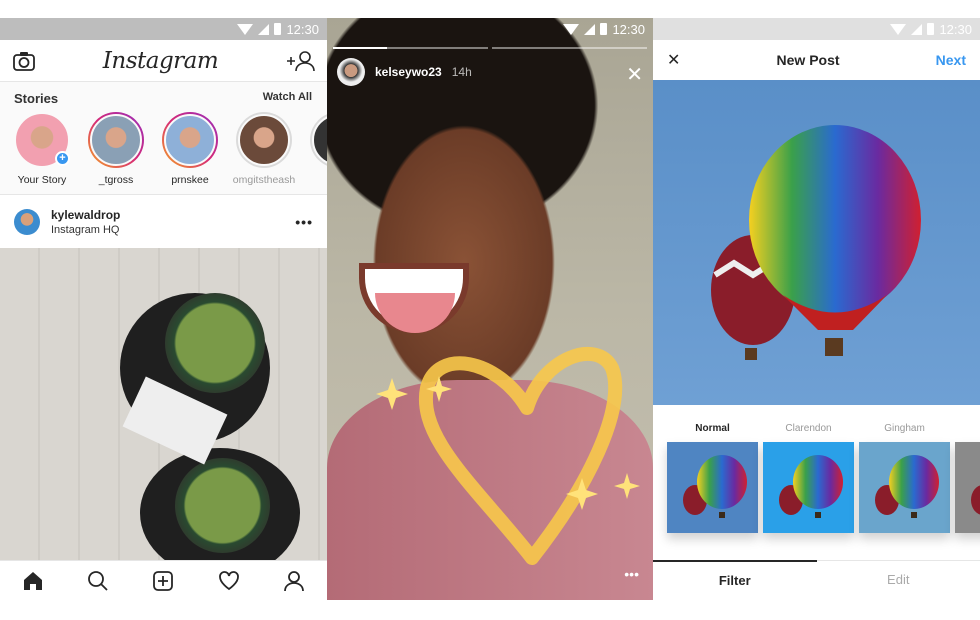  Describe the element at coordinates (408, 72) in the screenshot. I see `story-username: kelseywo23` at that location.